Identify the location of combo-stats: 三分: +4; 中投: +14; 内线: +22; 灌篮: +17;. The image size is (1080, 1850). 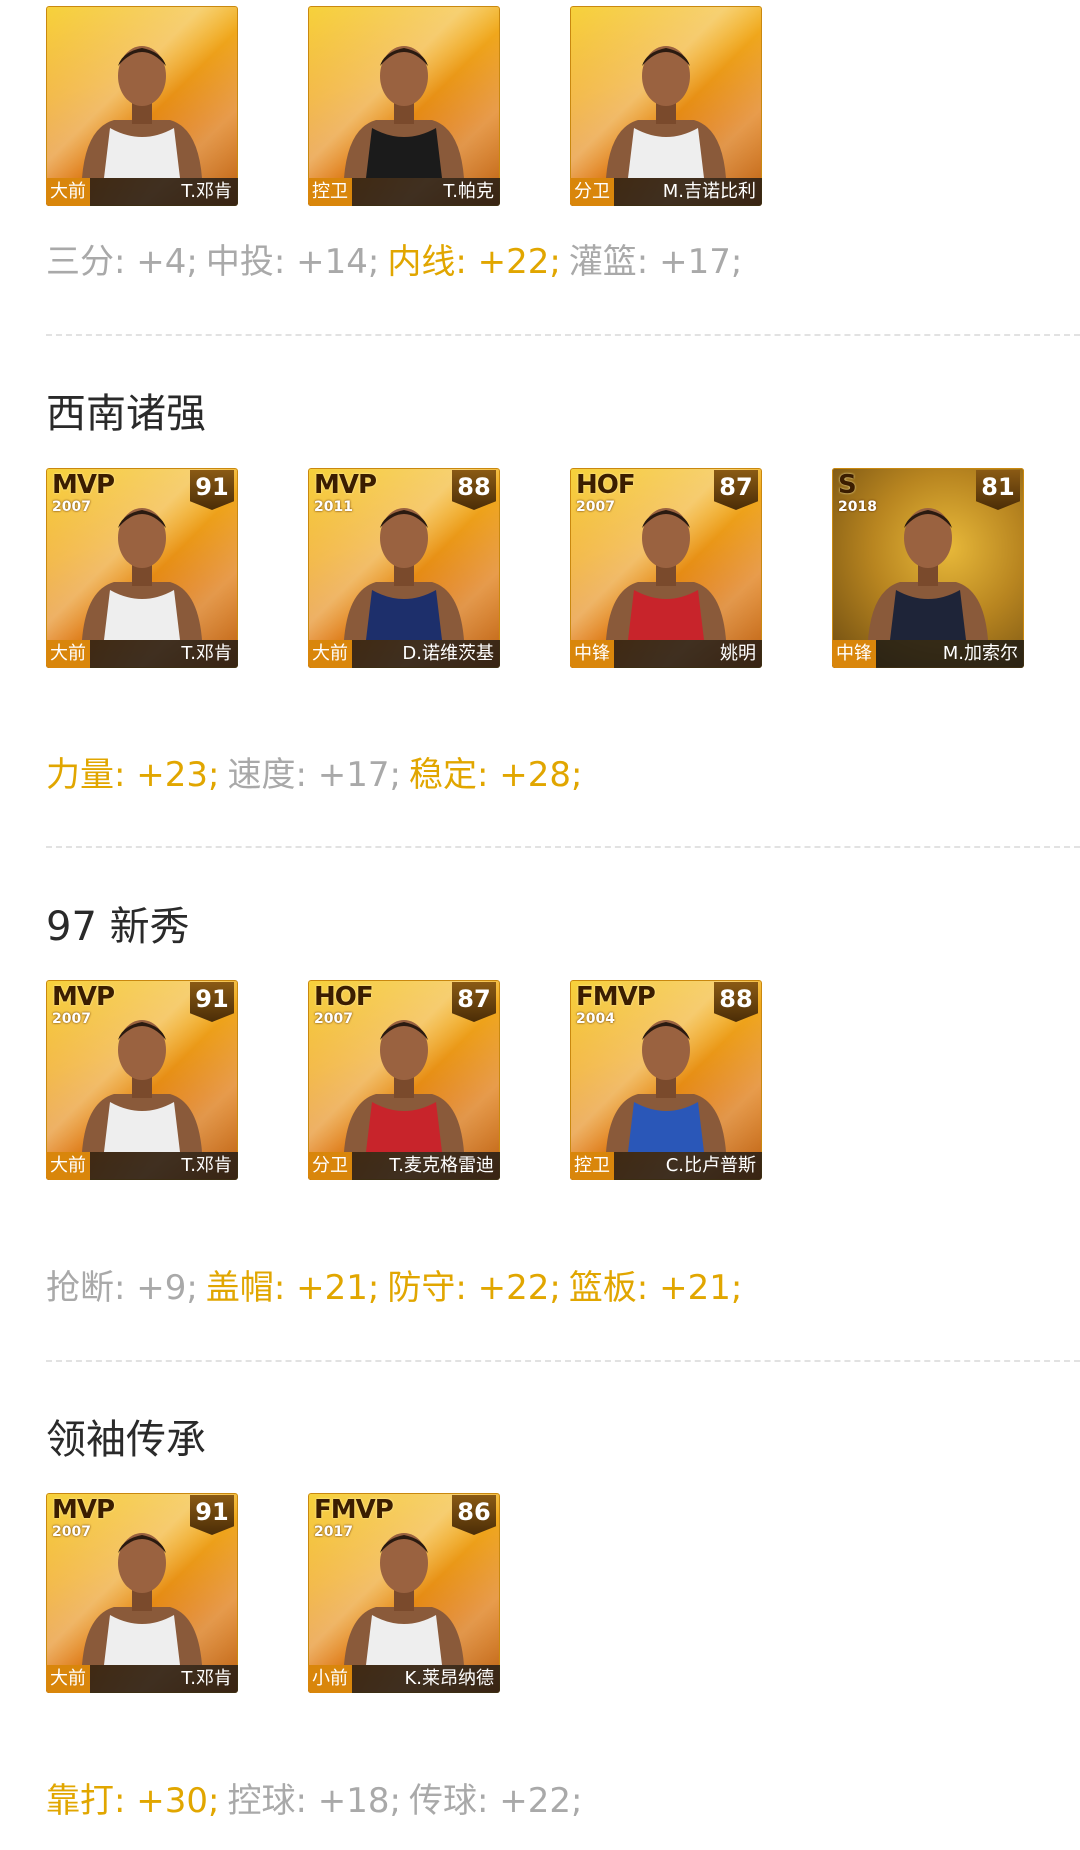
(398, 262).